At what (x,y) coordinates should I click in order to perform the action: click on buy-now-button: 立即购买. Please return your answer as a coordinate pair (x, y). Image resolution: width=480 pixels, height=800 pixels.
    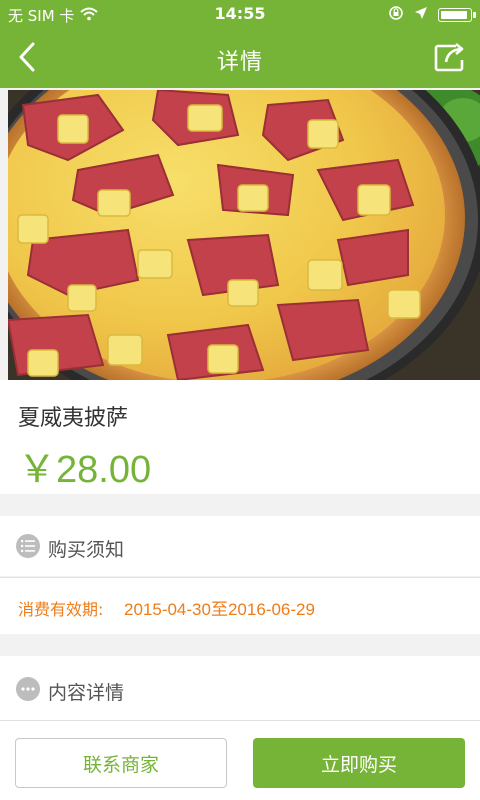
    Looking at the image, I should click on (359, 763).